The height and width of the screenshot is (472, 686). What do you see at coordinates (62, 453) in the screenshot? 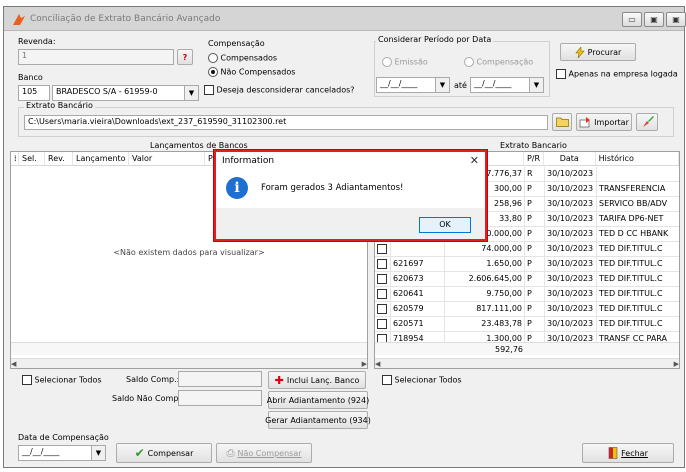
I see `data-compensacao-input: __/__/____ ▼` at bounding box center [62, 453].